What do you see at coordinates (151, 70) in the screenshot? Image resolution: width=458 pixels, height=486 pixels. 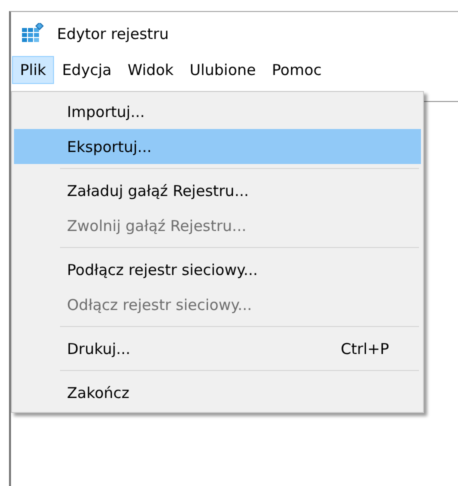 I see `menu-bar-item: Widok` at bounding box center [151, 70].